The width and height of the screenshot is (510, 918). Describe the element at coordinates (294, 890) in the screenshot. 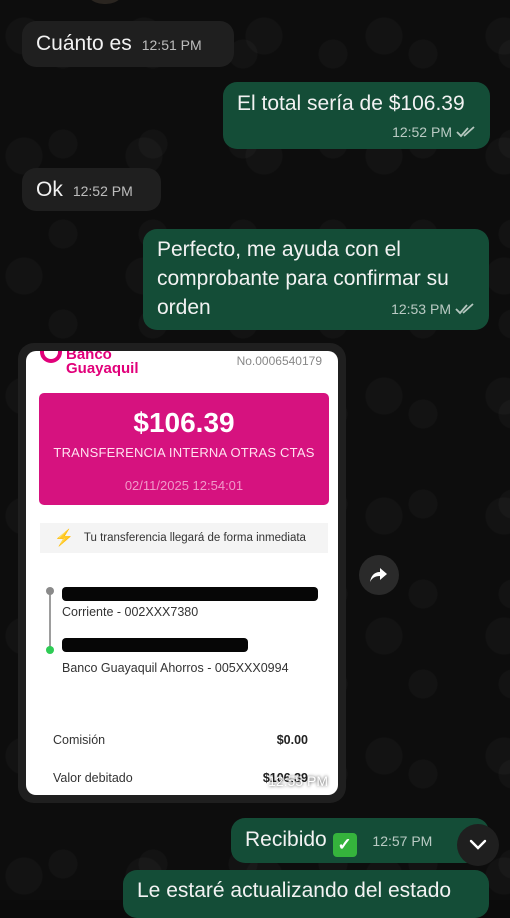

I see `message-text: Le estaré actualizando del estado` at that location.